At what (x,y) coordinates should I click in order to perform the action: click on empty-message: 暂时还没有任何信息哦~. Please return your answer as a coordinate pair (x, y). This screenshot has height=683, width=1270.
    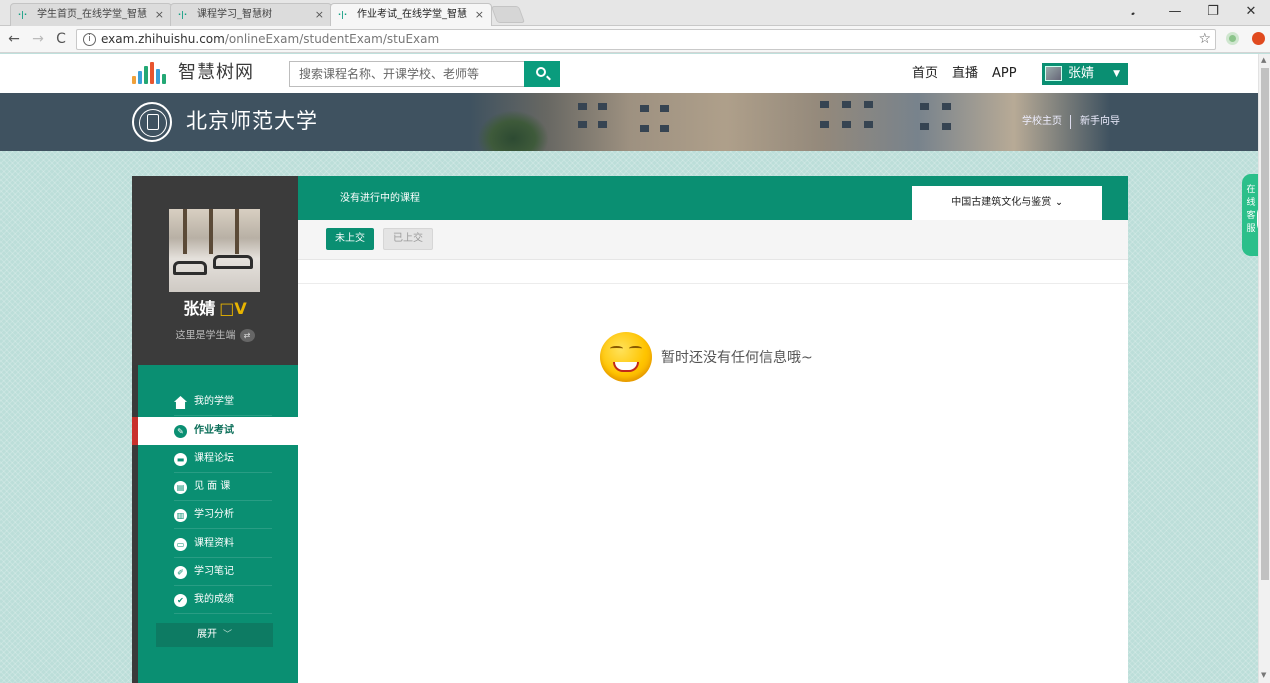
    Looking at the image, I should click on (737, 358).